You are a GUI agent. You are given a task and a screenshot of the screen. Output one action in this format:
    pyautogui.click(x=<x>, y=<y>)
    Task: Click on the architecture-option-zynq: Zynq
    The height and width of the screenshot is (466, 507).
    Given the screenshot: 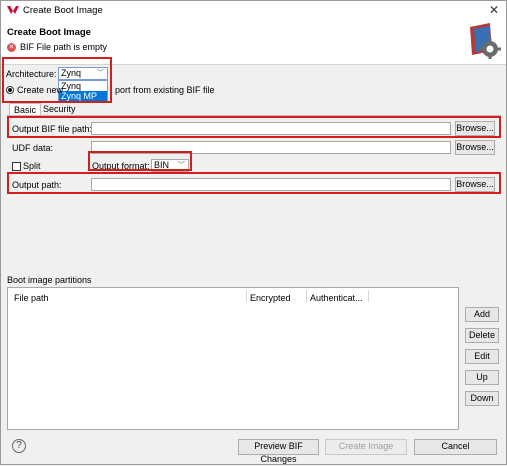 What is the action you would take?
    pyautogui.click(x=83, y=86)
    